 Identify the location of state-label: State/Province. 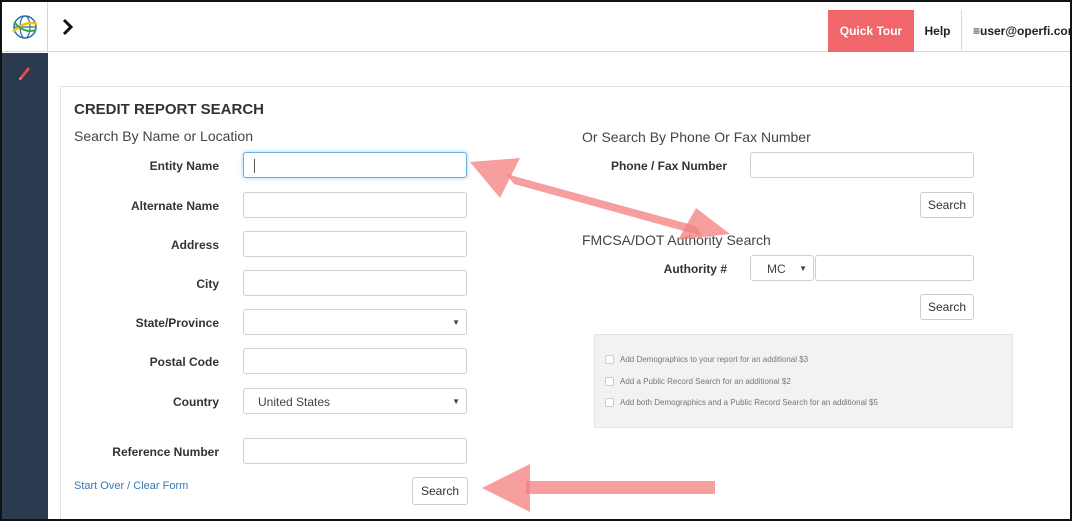
(177, 323).